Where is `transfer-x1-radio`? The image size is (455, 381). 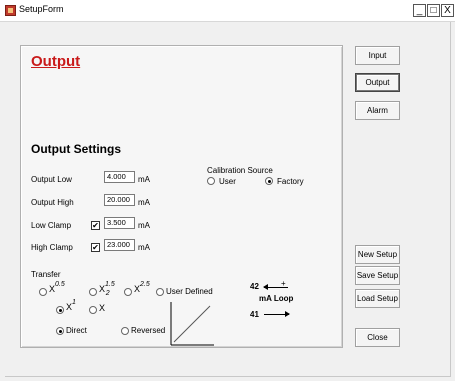
transfer-x1-radio is located at coordinates (60, 310).